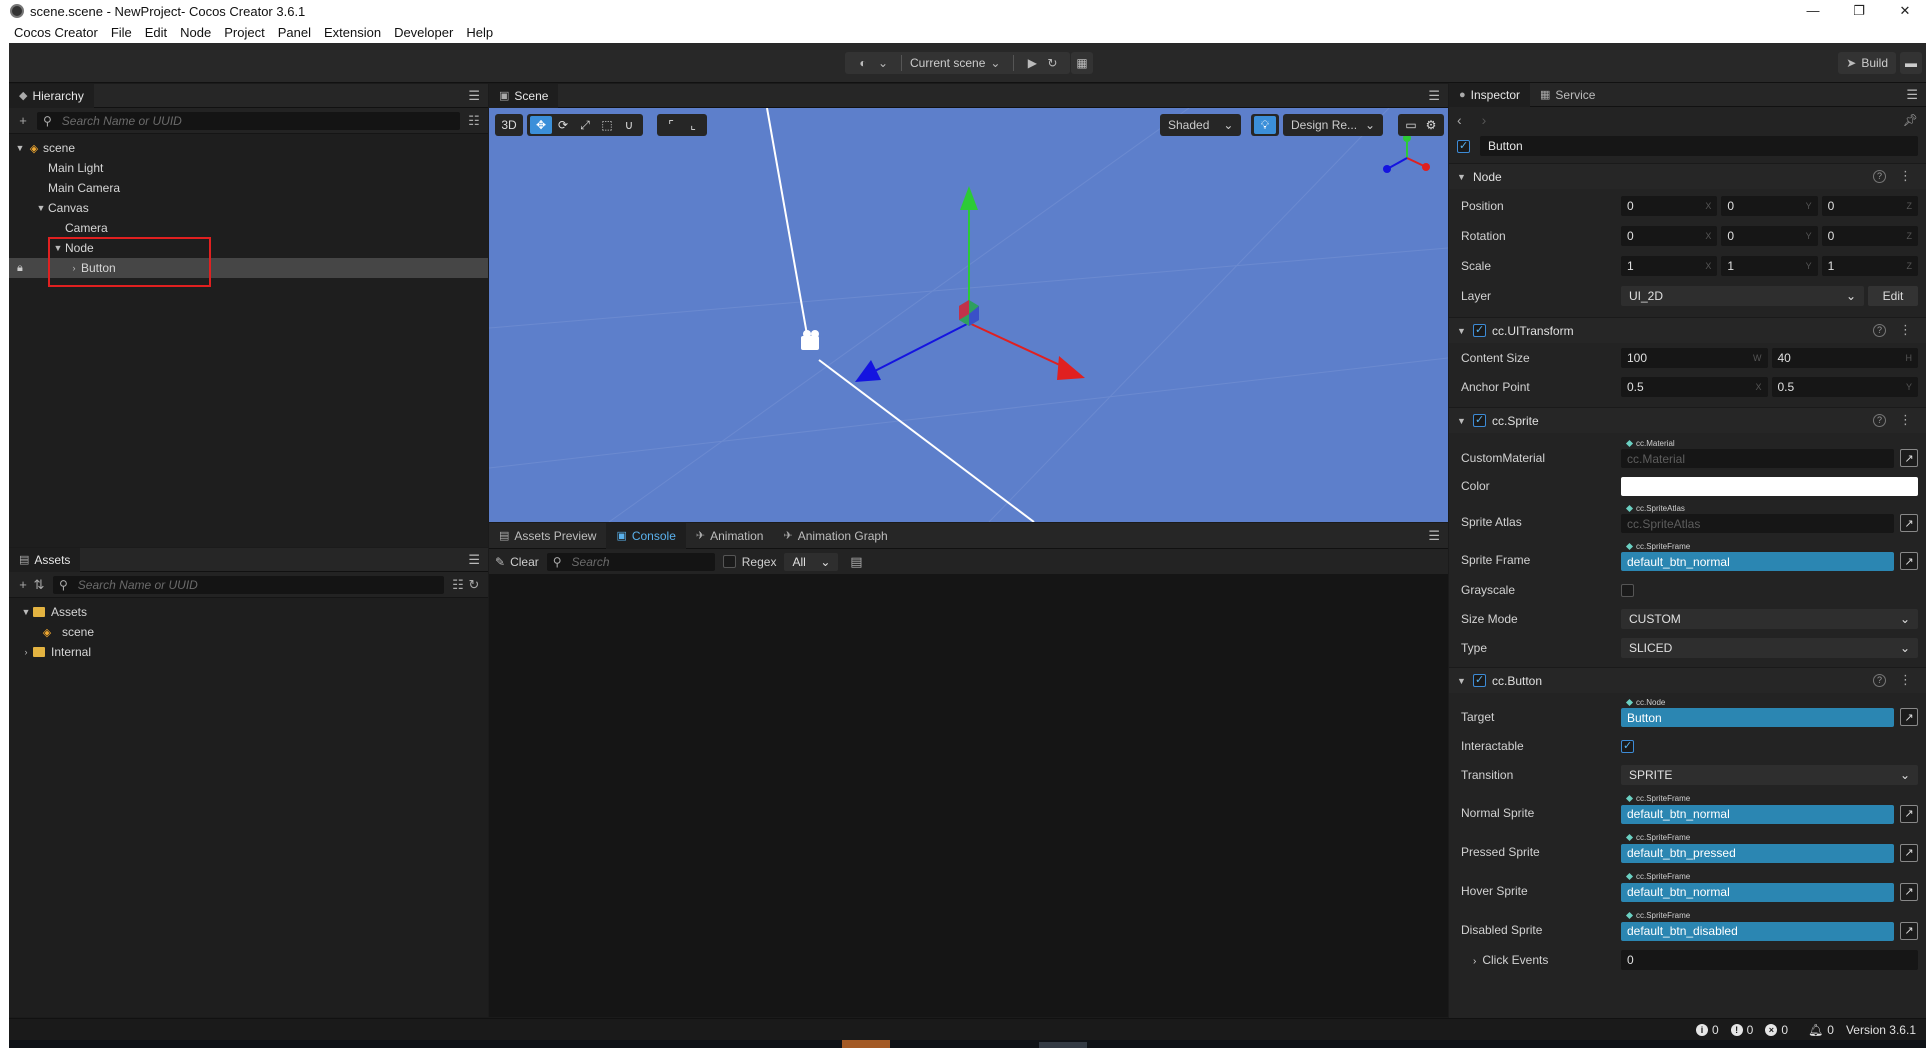 The width and height of the screenshot is (1928, 1048). I want to click on asset-value: cc.SpriteAtlas, so click(1757, 523).